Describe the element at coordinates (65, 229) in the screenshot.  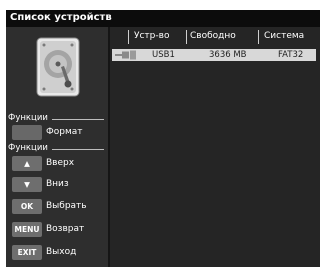
I see `menu-label: Возврат` at that location.